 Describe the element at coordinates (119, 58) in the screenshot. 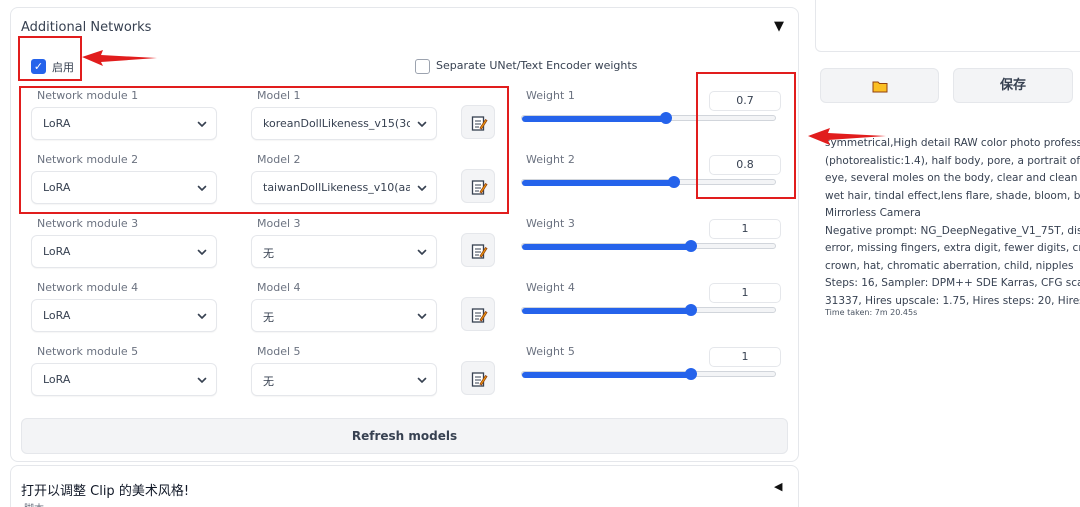

I see `annotation-arrow-left` at that location.